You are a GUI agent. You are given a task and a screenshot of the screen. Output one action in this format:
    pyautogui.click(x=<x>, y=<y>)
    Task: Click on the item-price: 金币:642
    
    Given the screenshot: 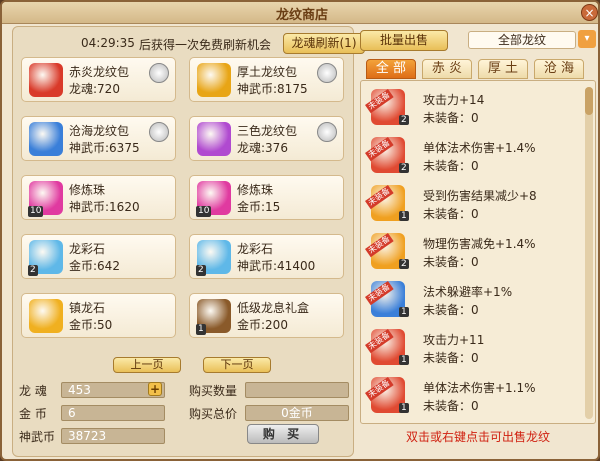 What is the action you would take?
    pyautogui.click(x=94, y=266)
    